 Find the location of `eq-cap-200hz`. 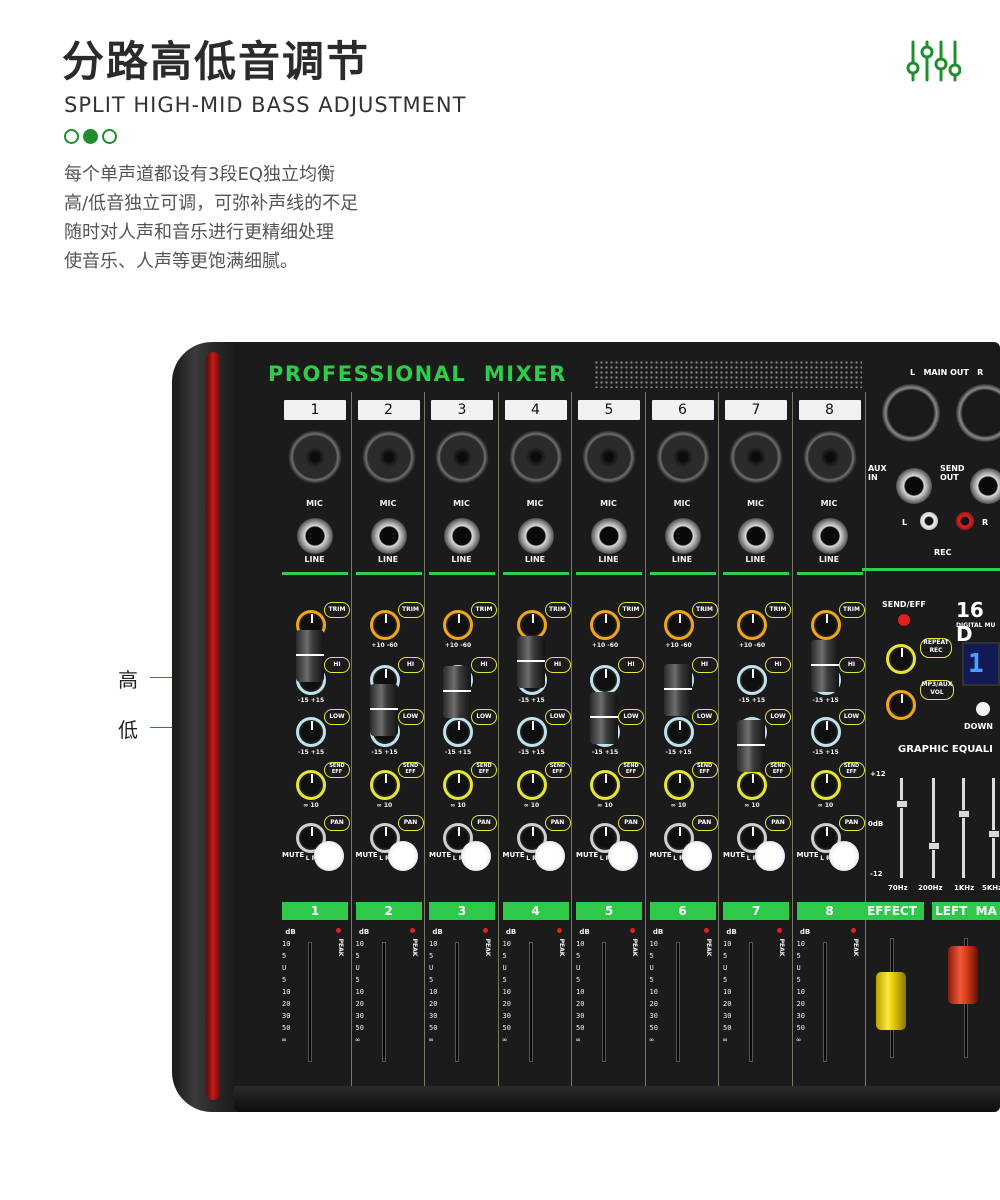

eq-cap-200hz is located at coordinates (934, 846).